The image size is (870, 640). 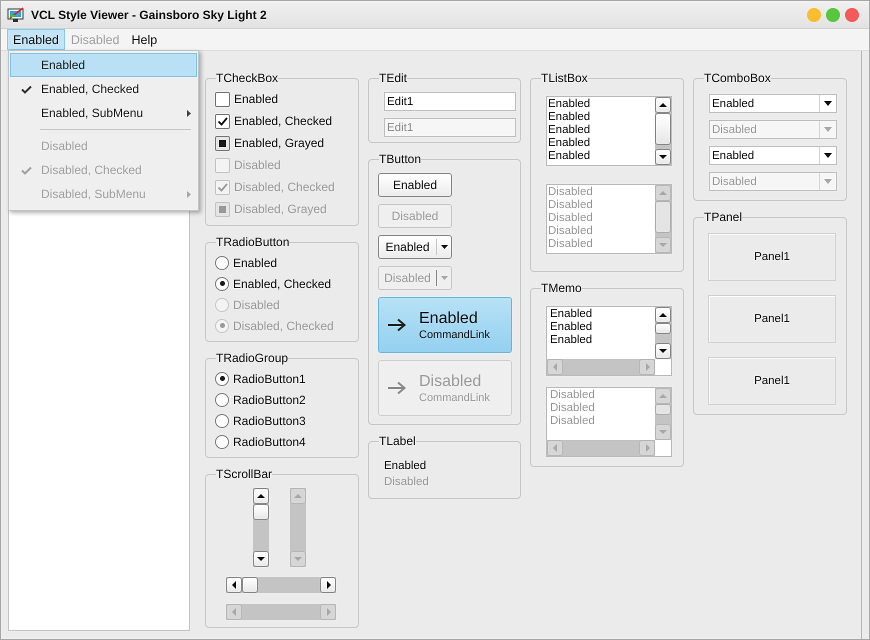 What do you see at coordinates (145, 39) in the screenshot?
I see `menu-bar-item: Help` at bounding box center [145, 39].